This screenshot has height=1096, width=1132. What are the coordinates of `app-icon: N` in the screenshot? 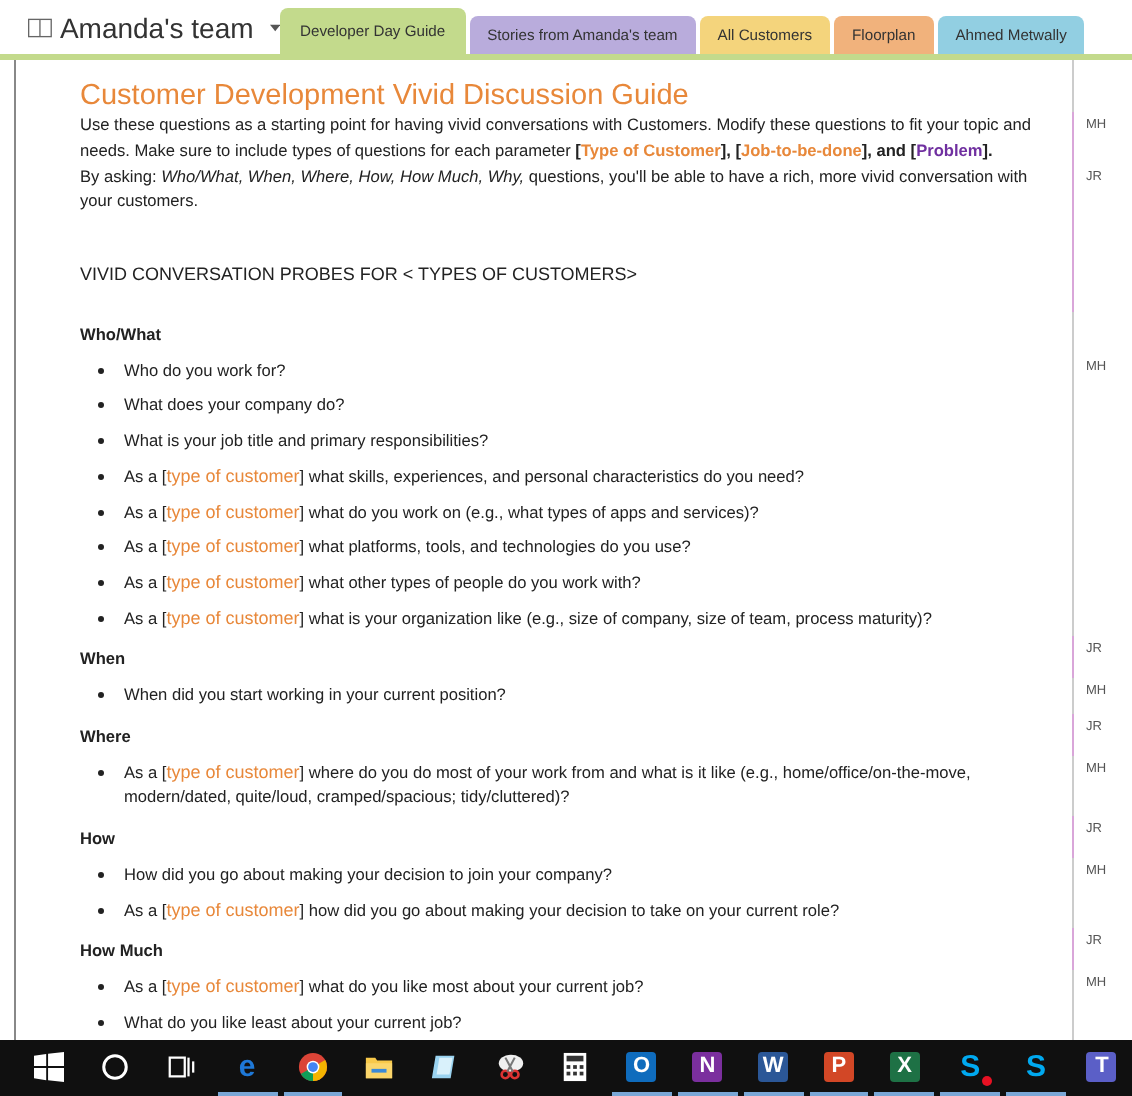 It's located at (707, 1066).